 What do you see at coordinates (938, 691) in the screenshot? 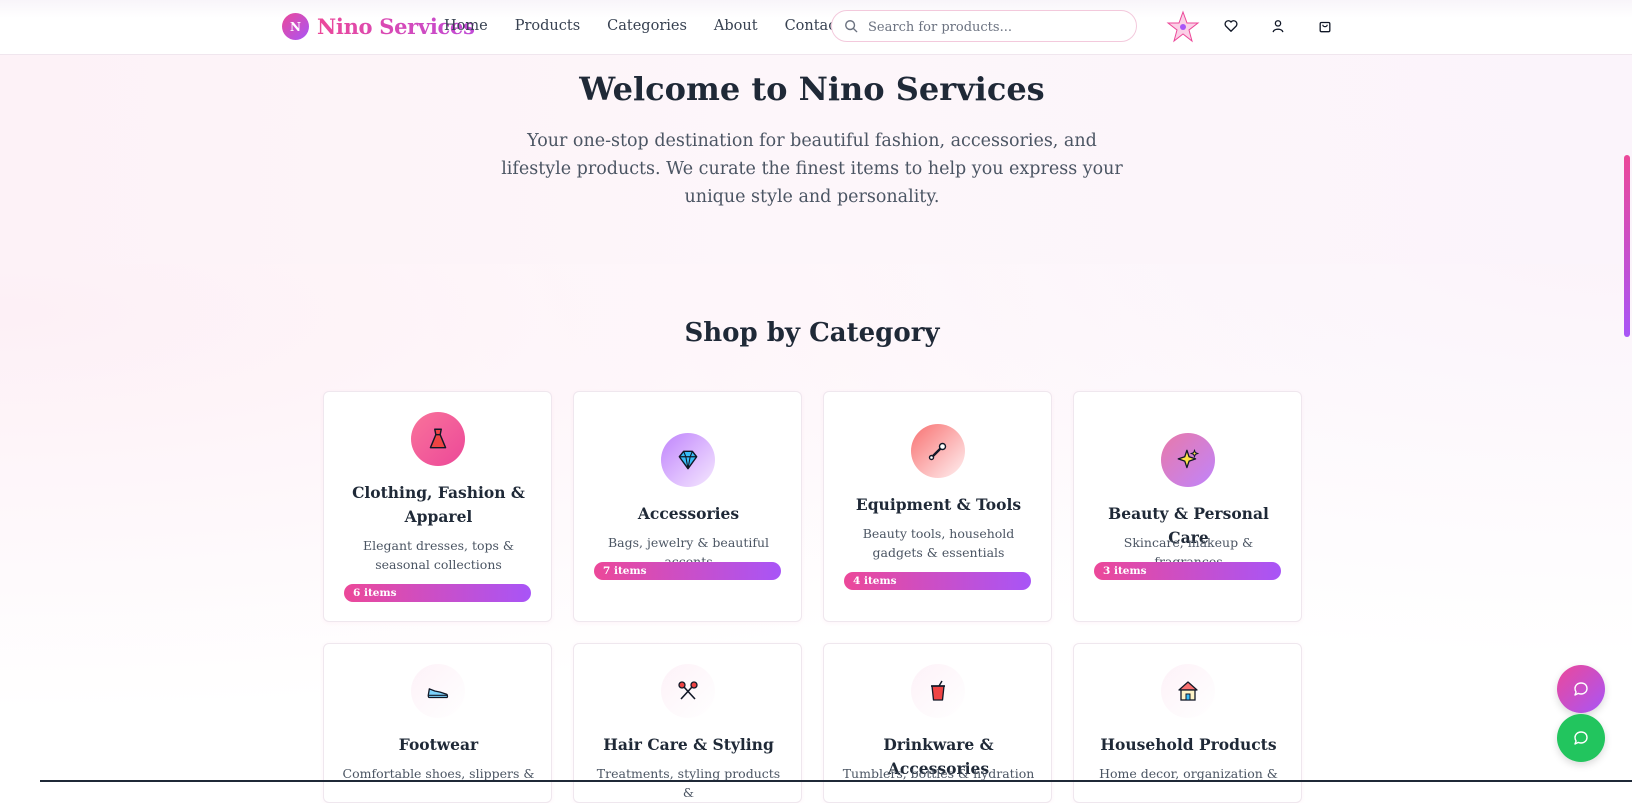
I see `cup-icon` at bounding box center [938, 691].